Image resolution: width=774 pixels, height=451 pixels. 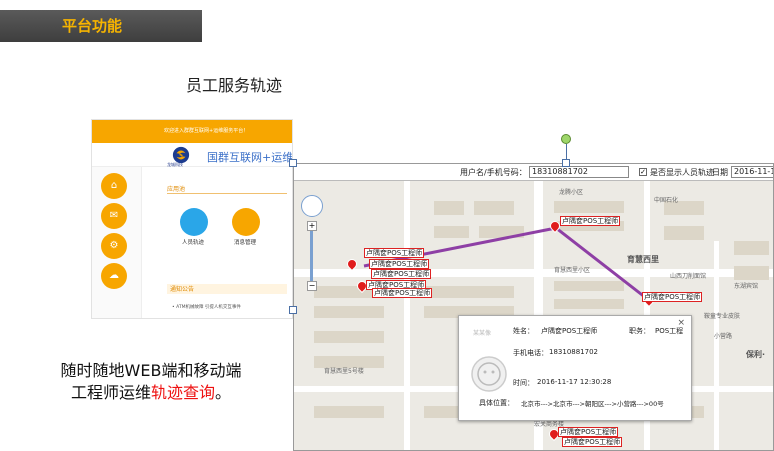 I want to click on time-label: 时间：, so click(x=523, y=383).